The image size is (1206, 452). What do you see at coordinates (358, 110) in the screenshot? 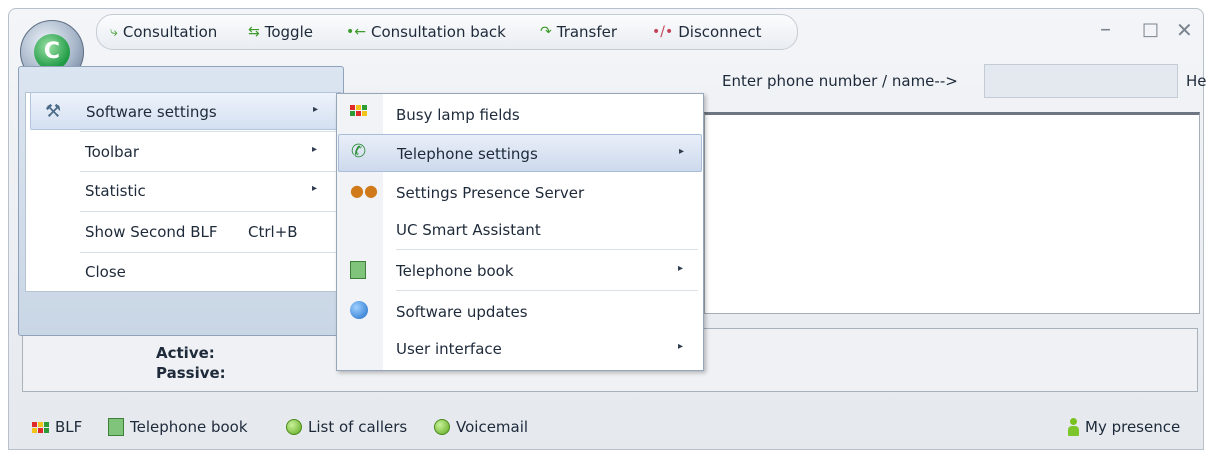
I see `busy-lamp-fields-icon` at bounding box center [358, 110].